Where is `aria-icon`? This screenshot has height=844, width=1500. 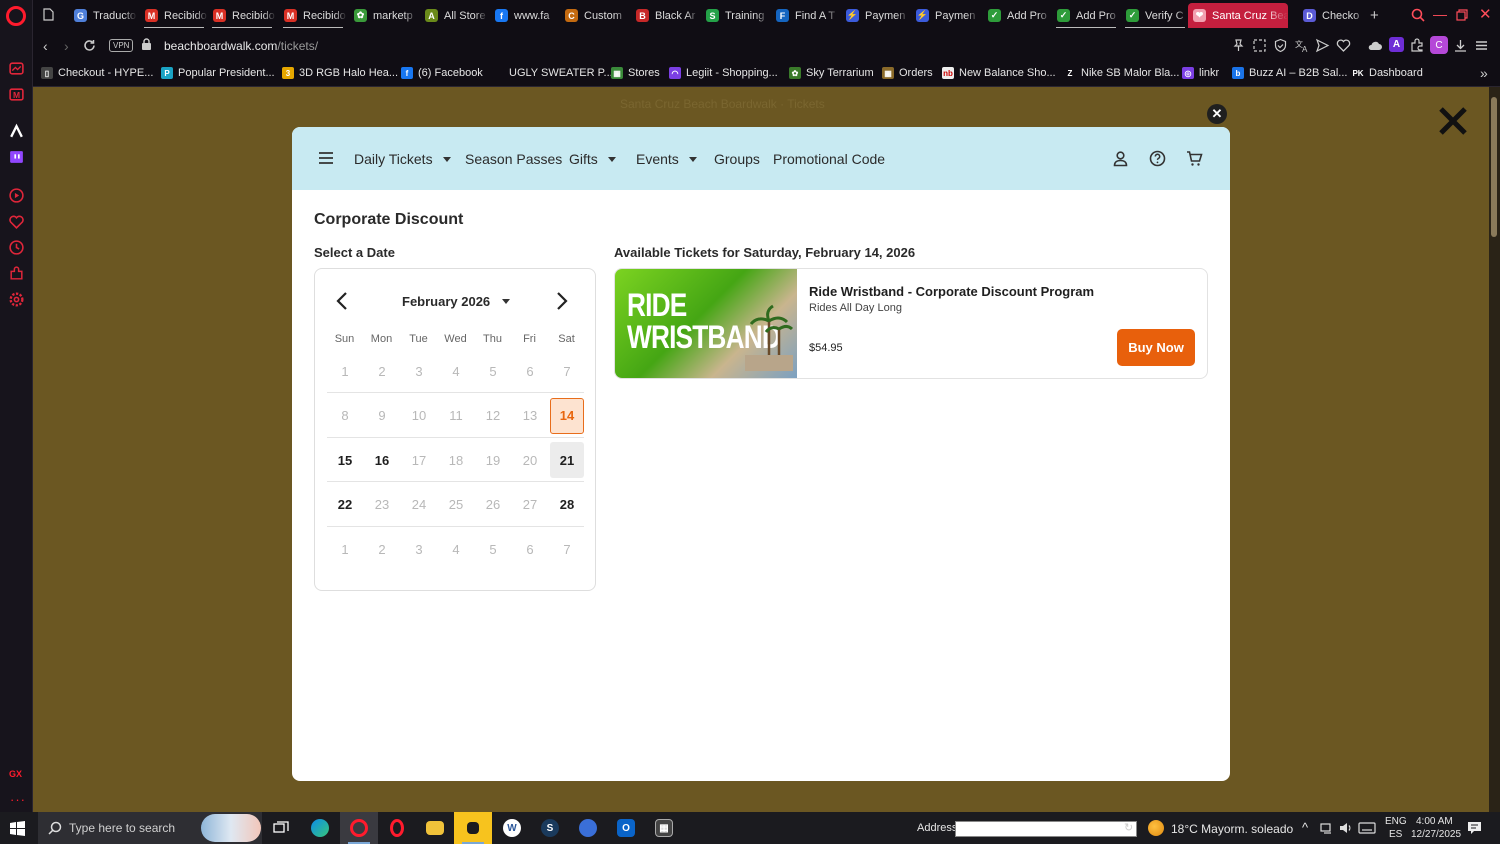 aria-icon is located at coordinates (16, 131).